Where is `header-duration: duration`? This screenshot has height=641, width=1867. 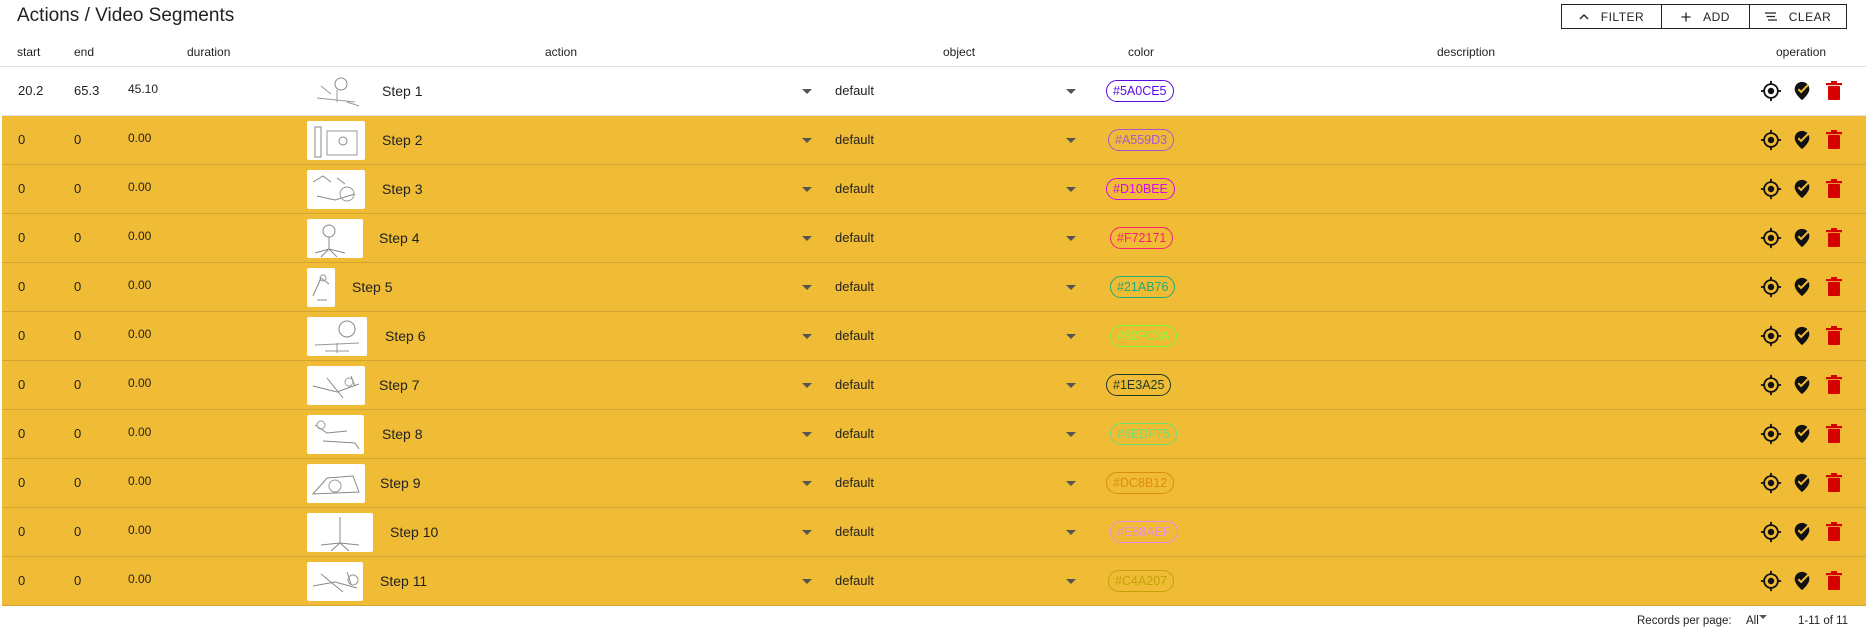 header-duration: duration is located at coordinates (208, 52).